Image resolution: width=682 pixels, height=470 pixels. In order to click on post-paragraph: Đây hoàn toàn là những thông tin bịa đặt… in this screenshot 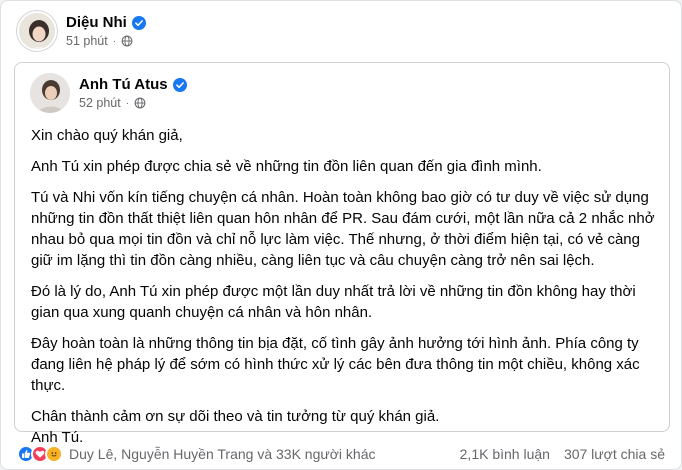, I will do `click(335, 364)`.